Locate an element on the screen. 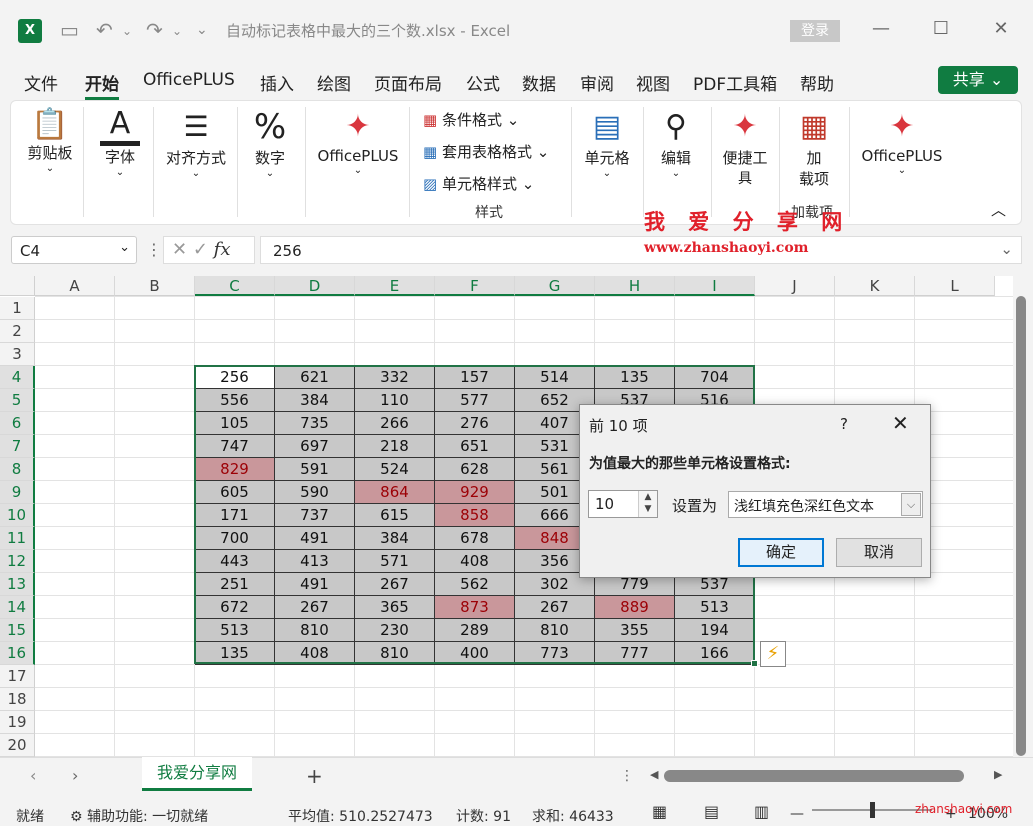 The width and height of the screenshot is (1033, 826). menu-draw: 绘图 is located at coordinates (334, 82).